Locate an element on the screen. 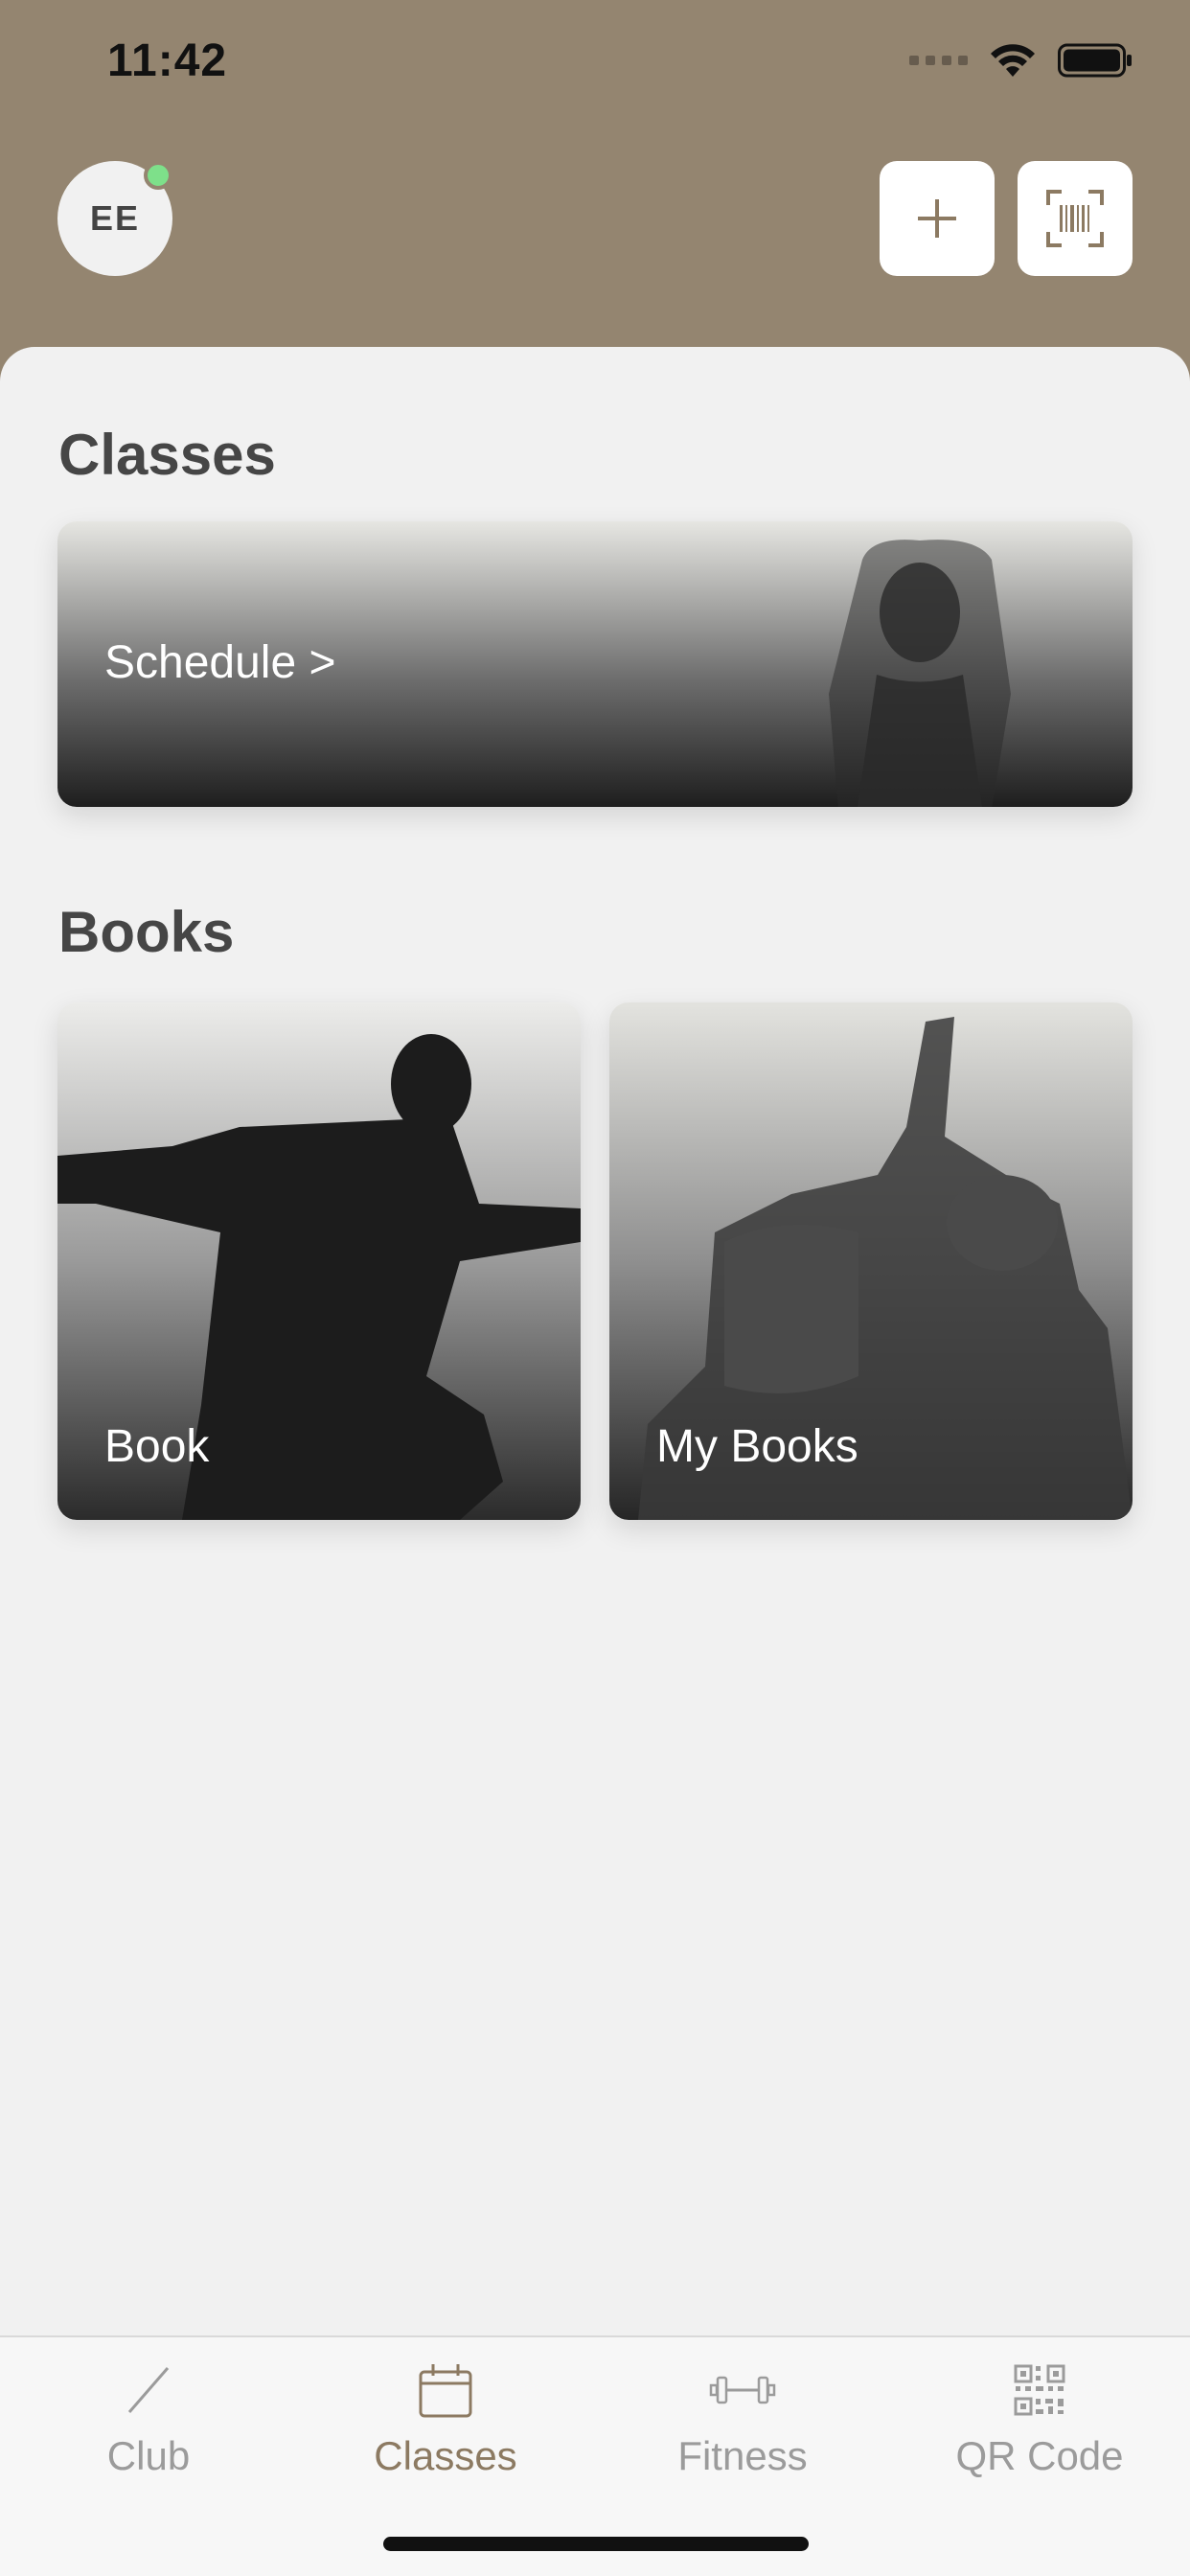 This screenshot has width=1190, height=2576. my-books-card: My Books is located at coordinates (871, 1261).